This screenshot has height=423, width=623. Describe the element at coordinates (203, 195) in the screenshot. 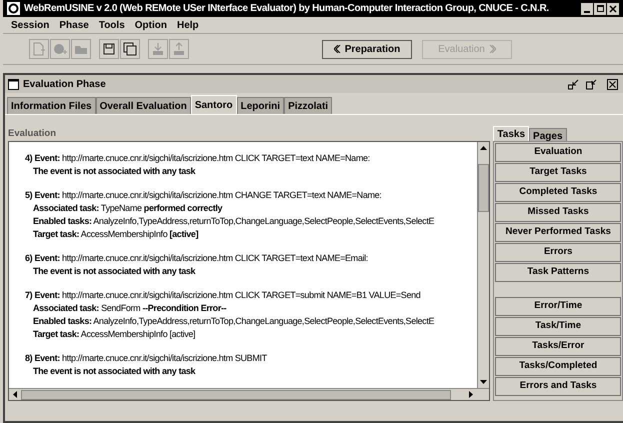

I see `event-line: 5) Event: http://marte.cnuce.cnr.it/sigchi/ita/iscrizione.htm CHANGE TARGET=text NAME=Name:` at that location.